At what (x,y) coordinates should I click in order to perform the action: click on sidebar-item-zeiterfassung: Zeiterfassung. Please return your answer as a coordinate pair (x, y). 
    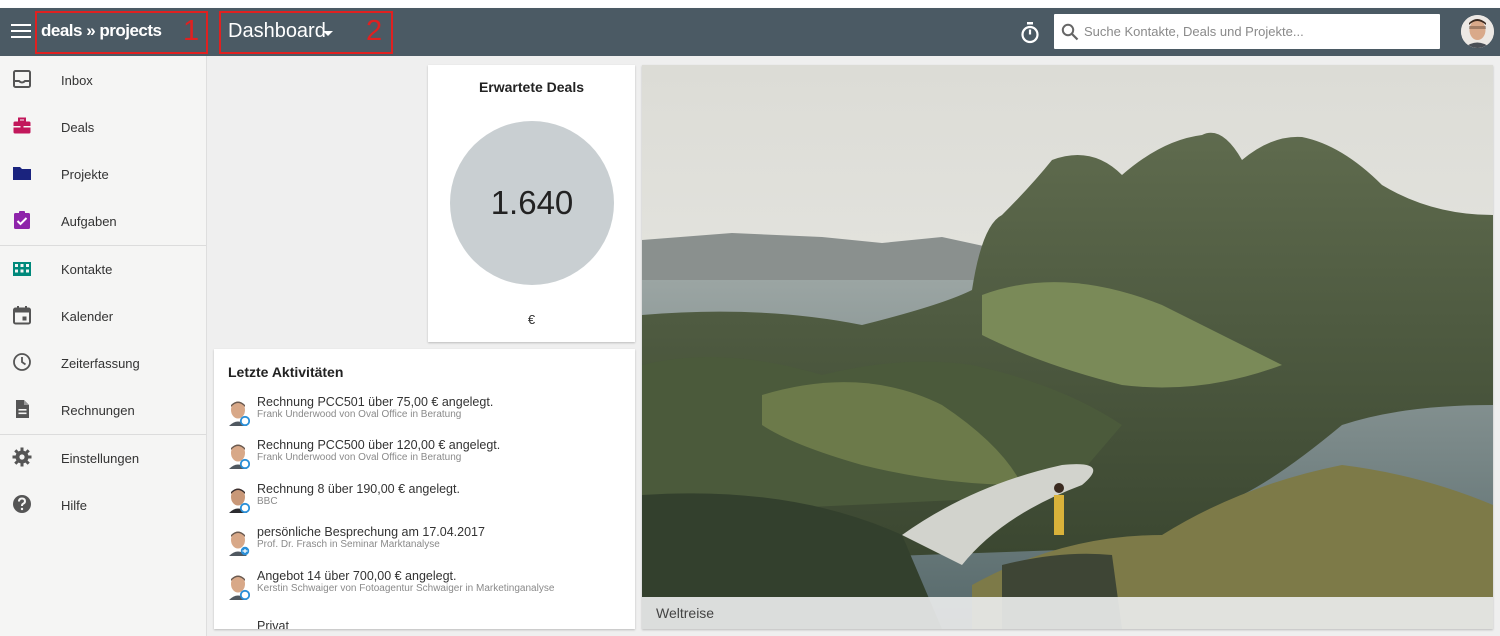
    Looking at the image, I should click on (103, 362).